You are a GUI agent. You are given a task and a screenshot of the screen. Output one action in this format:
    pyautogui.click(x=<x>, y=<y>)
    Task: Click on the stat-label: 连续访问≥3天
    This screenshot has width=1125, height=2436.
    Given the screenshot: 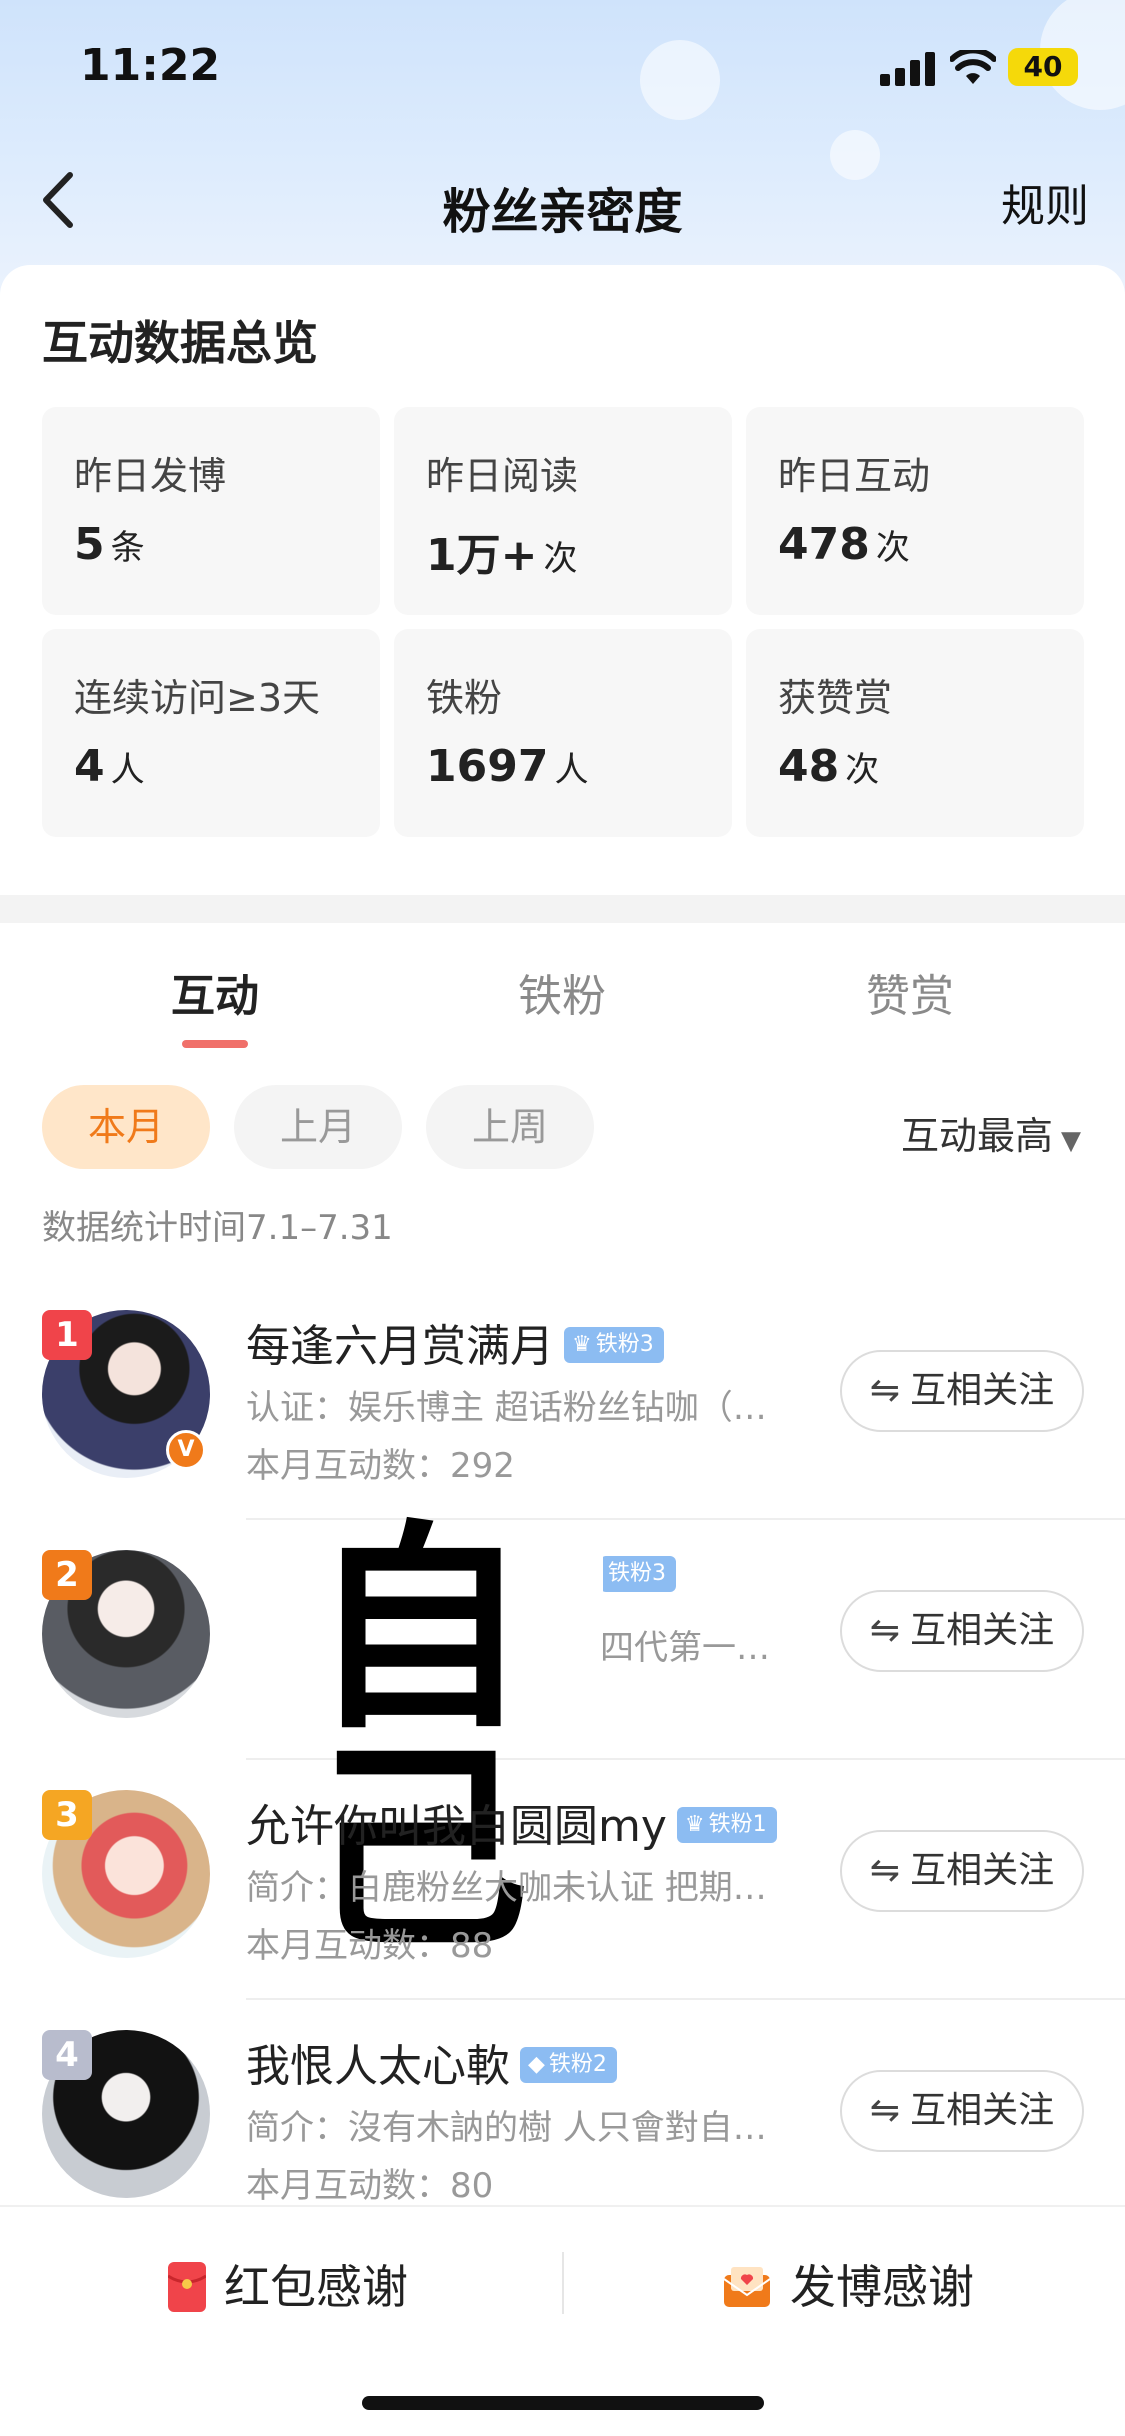 What is the action you would take?
    pyautogui.click(x=197, y=698)
    